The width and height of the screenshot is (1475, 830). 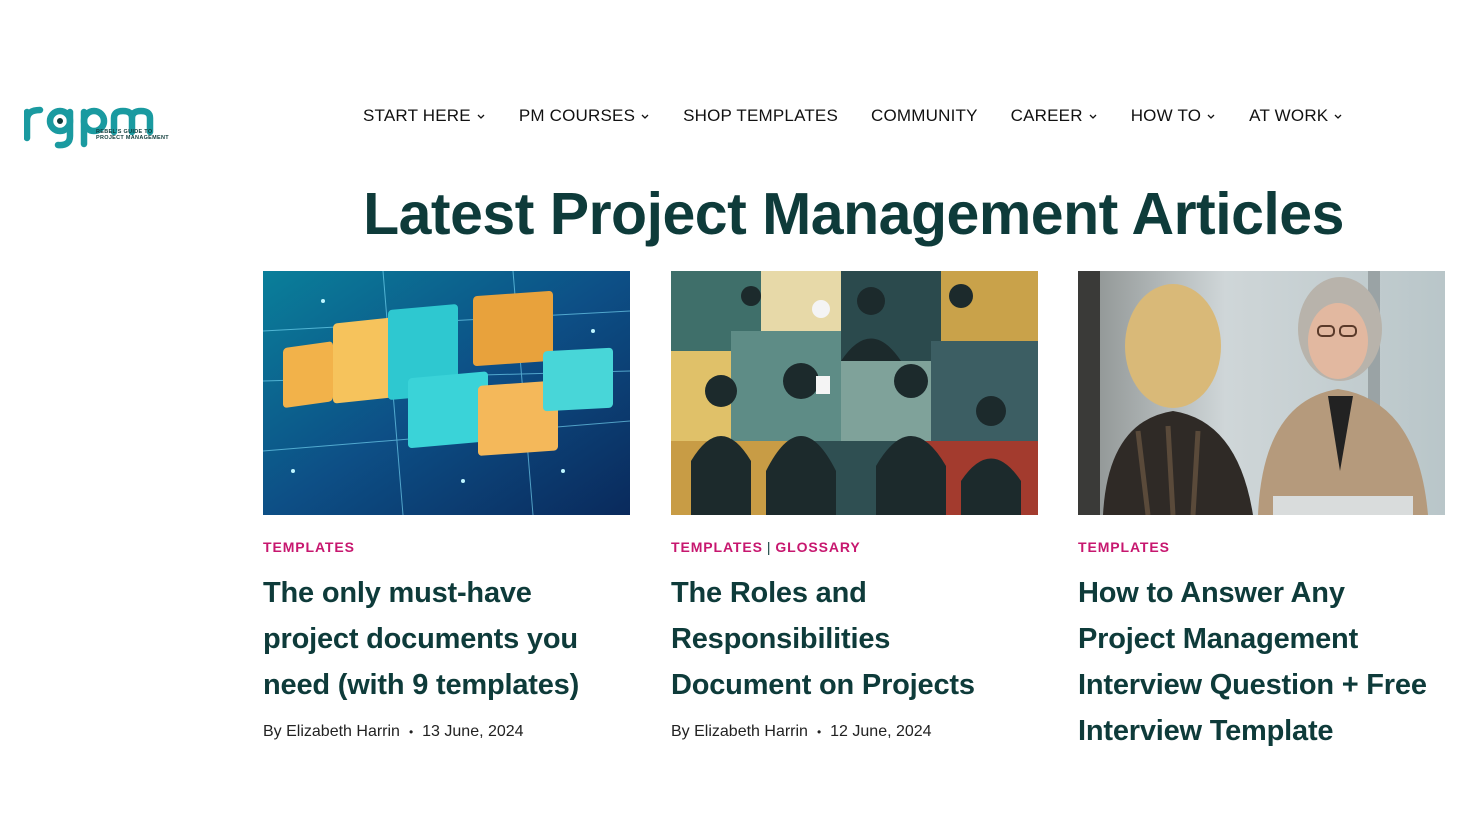 I want to click on interview-photo-image, so click(x=1261, y=393).